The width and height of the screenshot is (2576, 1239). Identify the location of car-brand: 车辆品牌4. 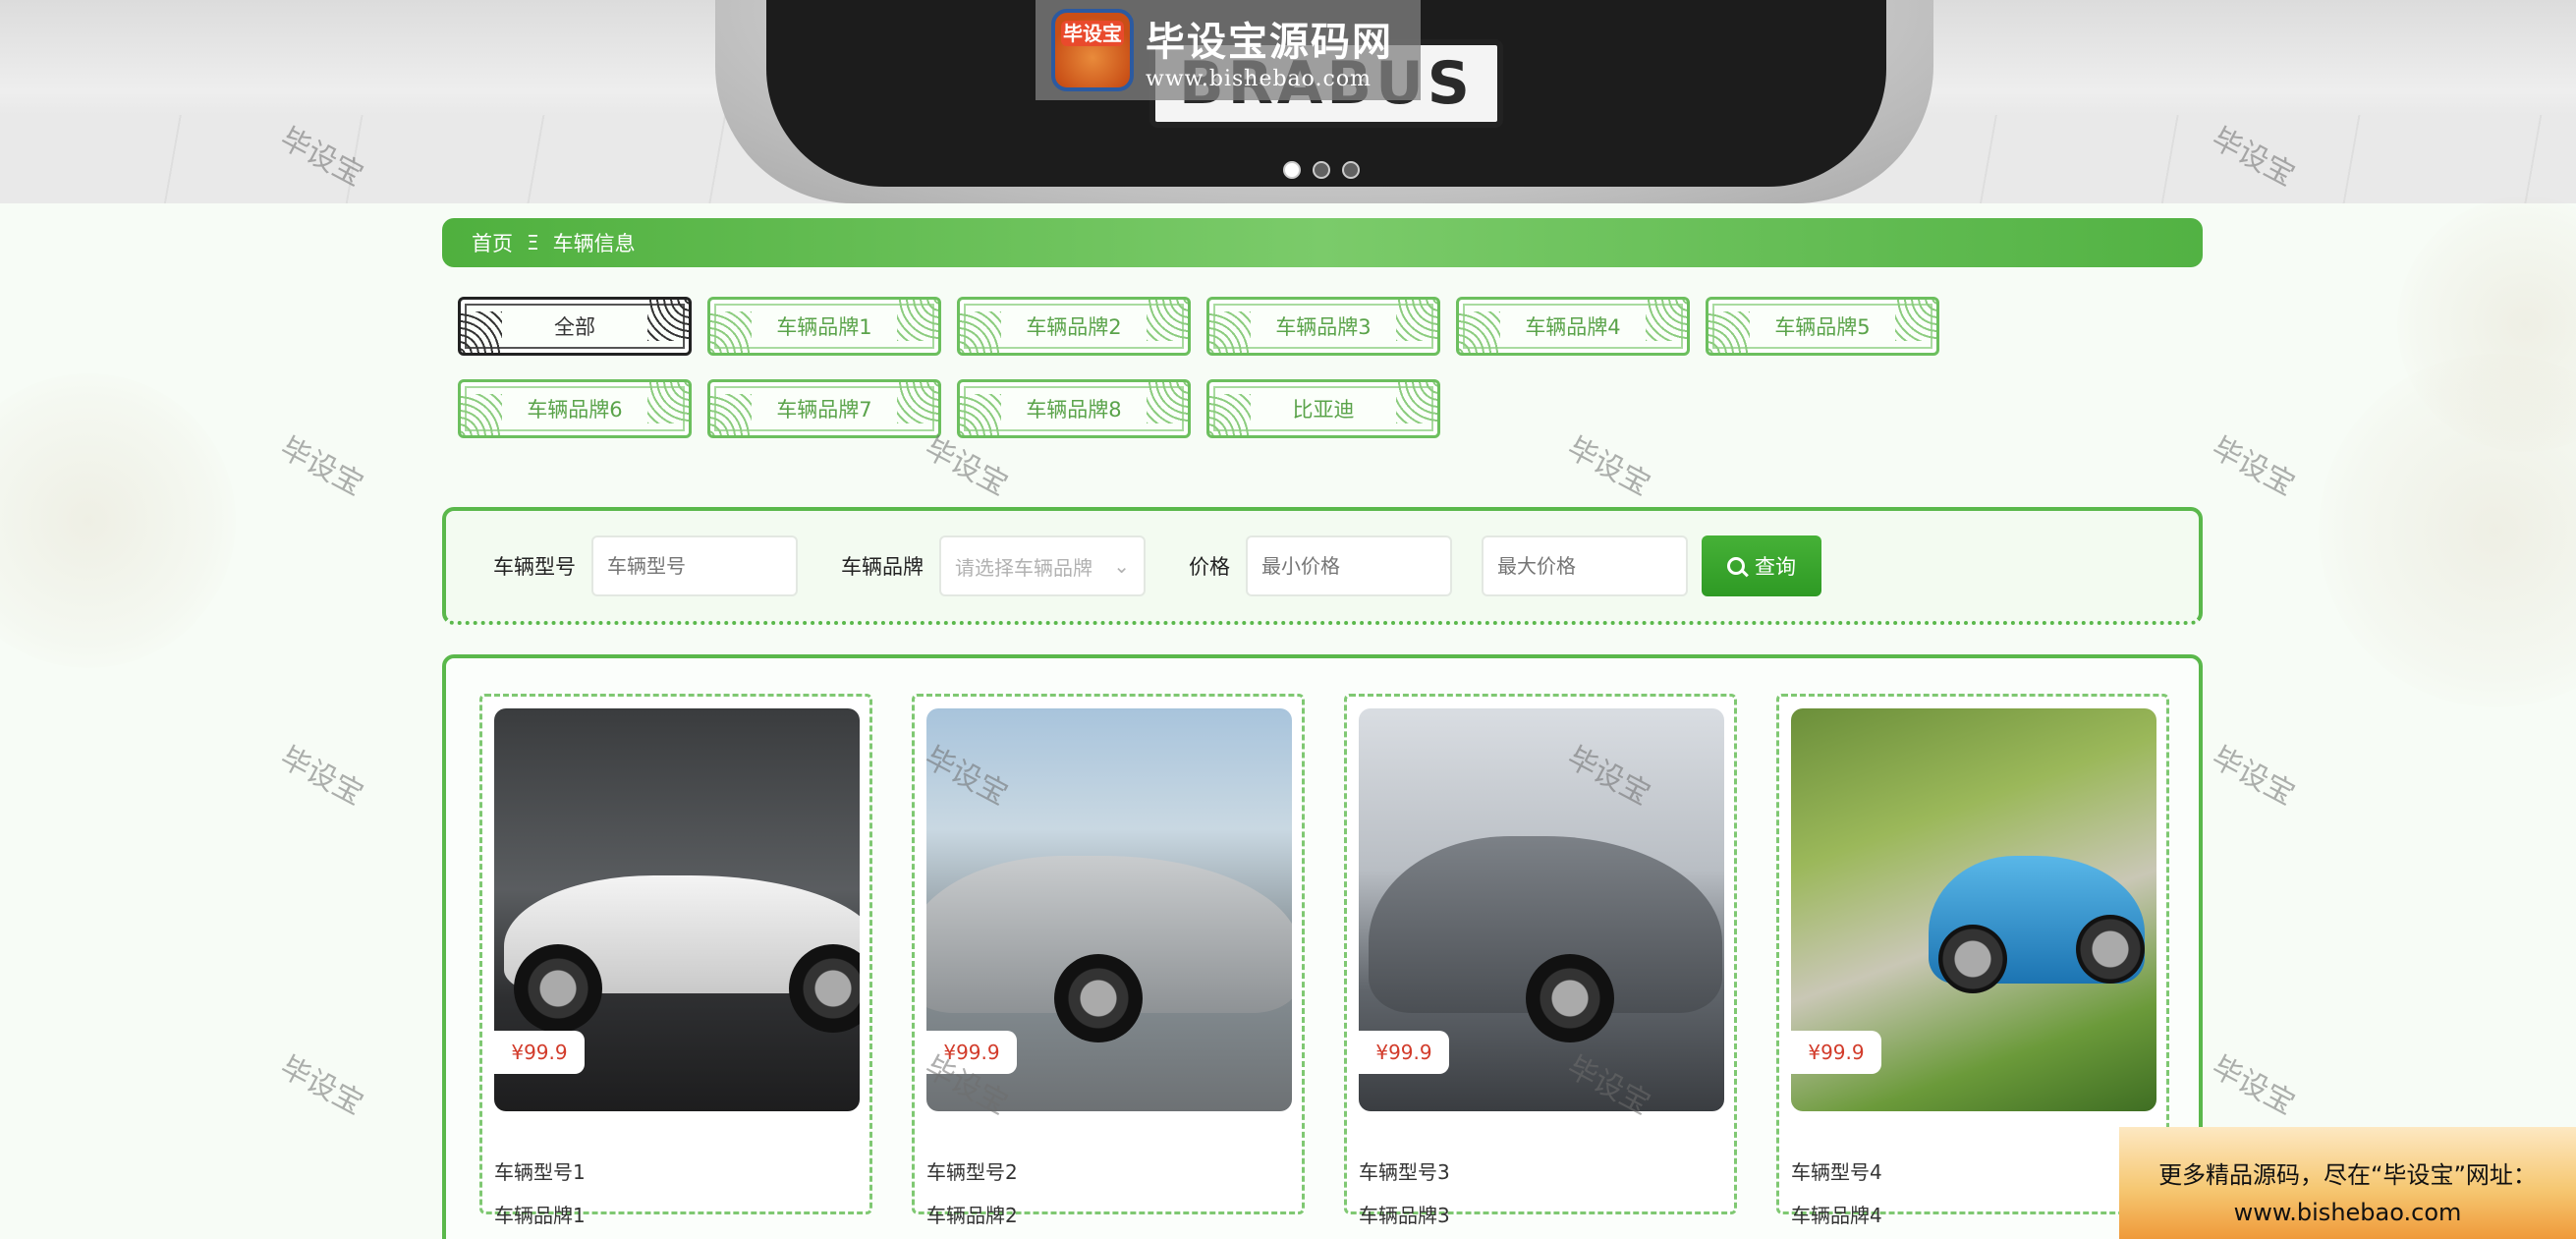
(1836, 1215).